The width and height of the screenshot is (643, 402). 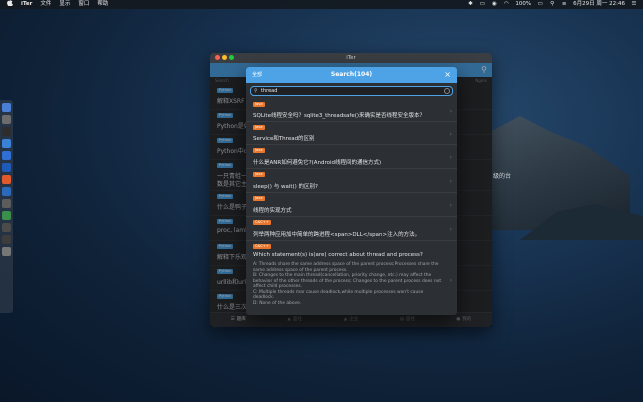 I want to click on apple-icon, so click(x=9, y=5).